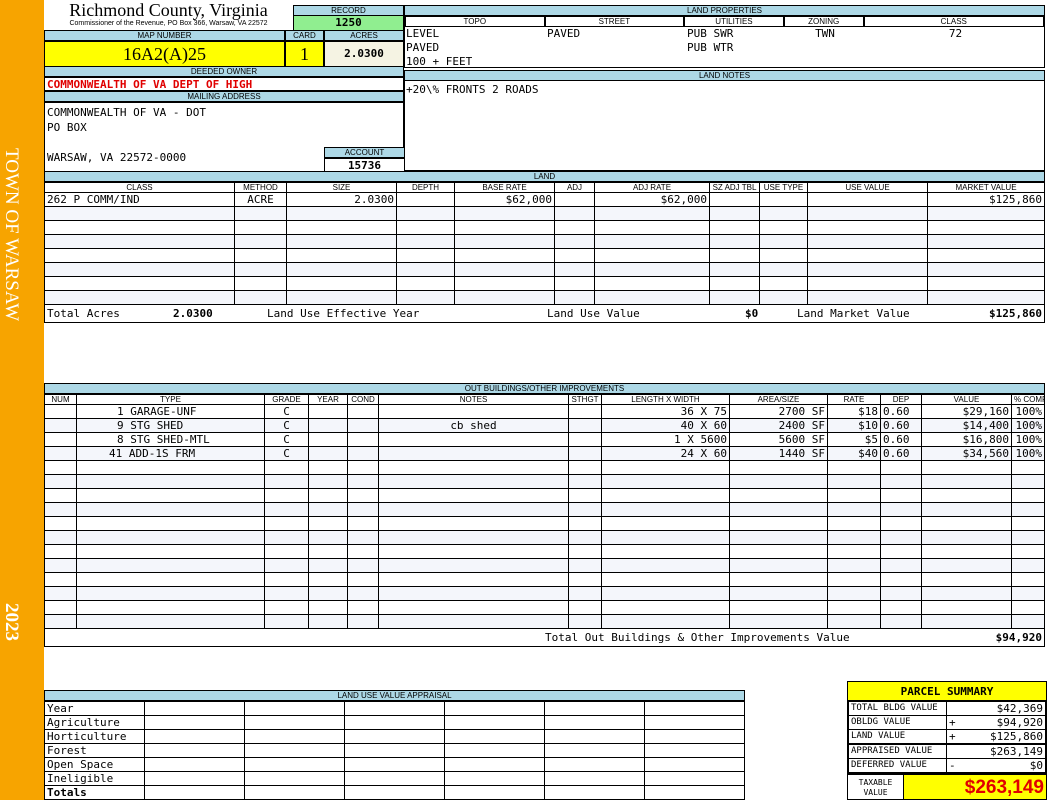  I want to click on outbuilding-col-header: NOTES, so click(473, 399).